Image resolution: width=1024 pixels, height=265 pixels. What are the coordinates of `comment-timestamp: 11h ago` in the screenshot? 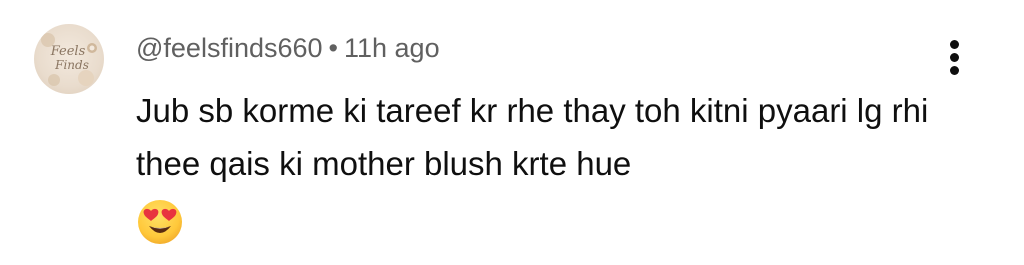 It's located at (392, 48).